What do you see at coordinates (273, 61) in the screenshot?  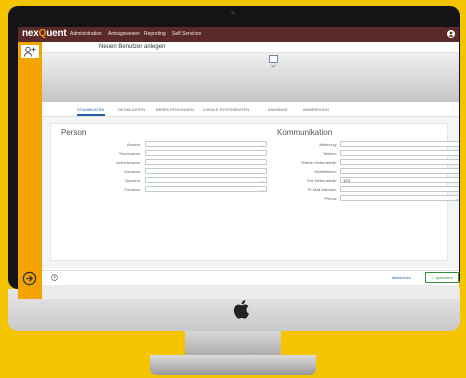 I see `collapse-header-button` at bounding box center [273, 61].